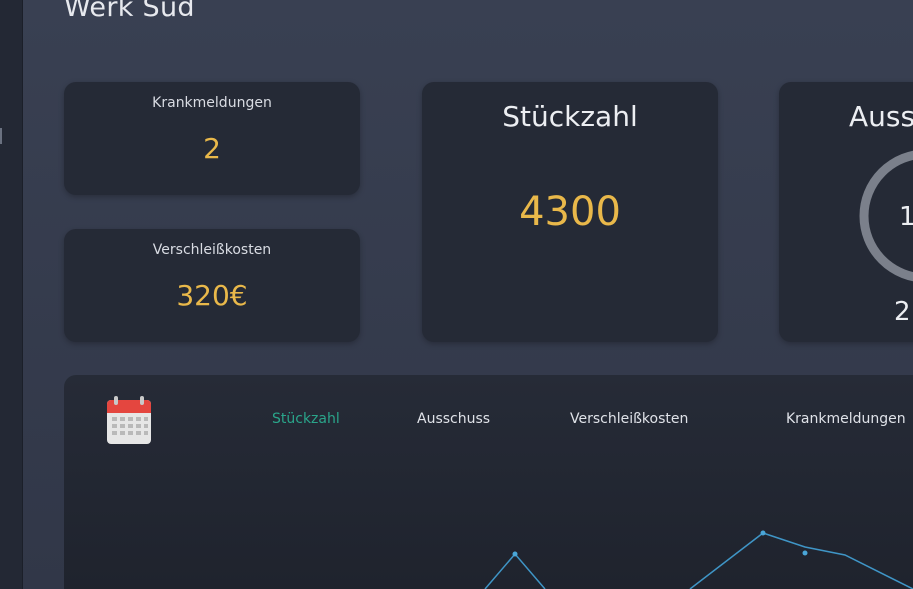  What do you see at coordinates (1, 136) in the screenshot?
I see `sidebar-indicator` at bounding box center [1, 136].